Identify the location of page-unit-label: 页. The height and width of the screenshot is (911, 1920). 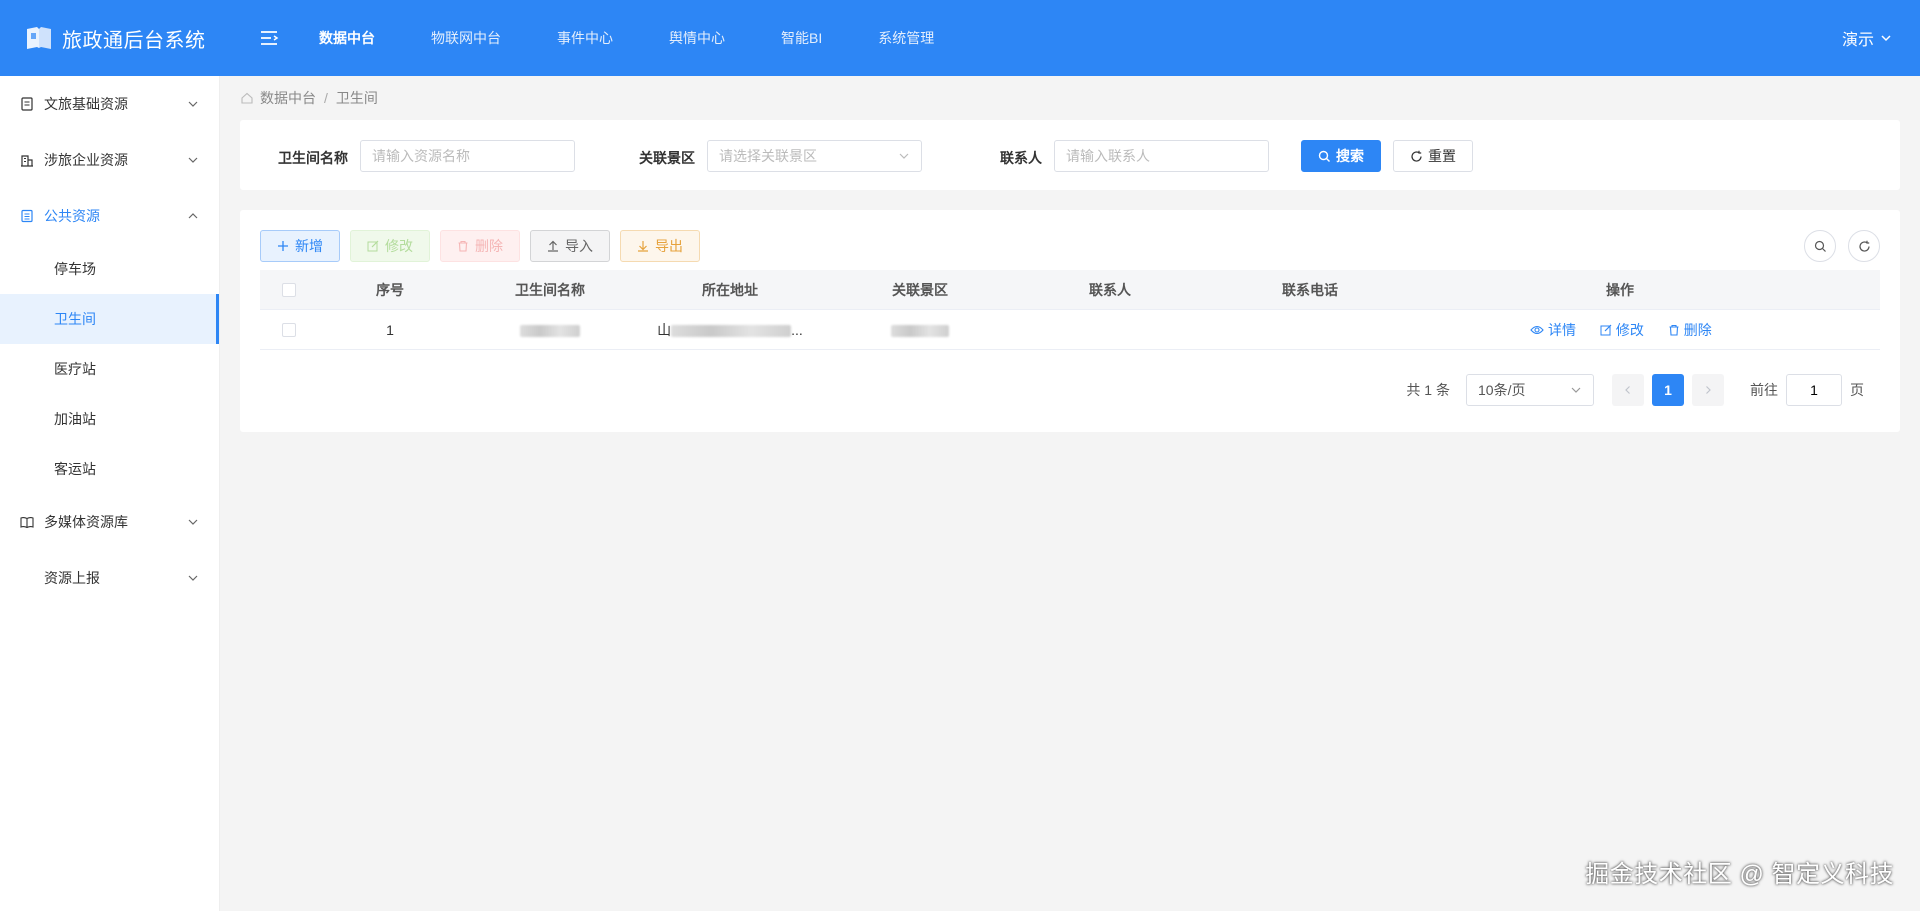
(1857, 390).